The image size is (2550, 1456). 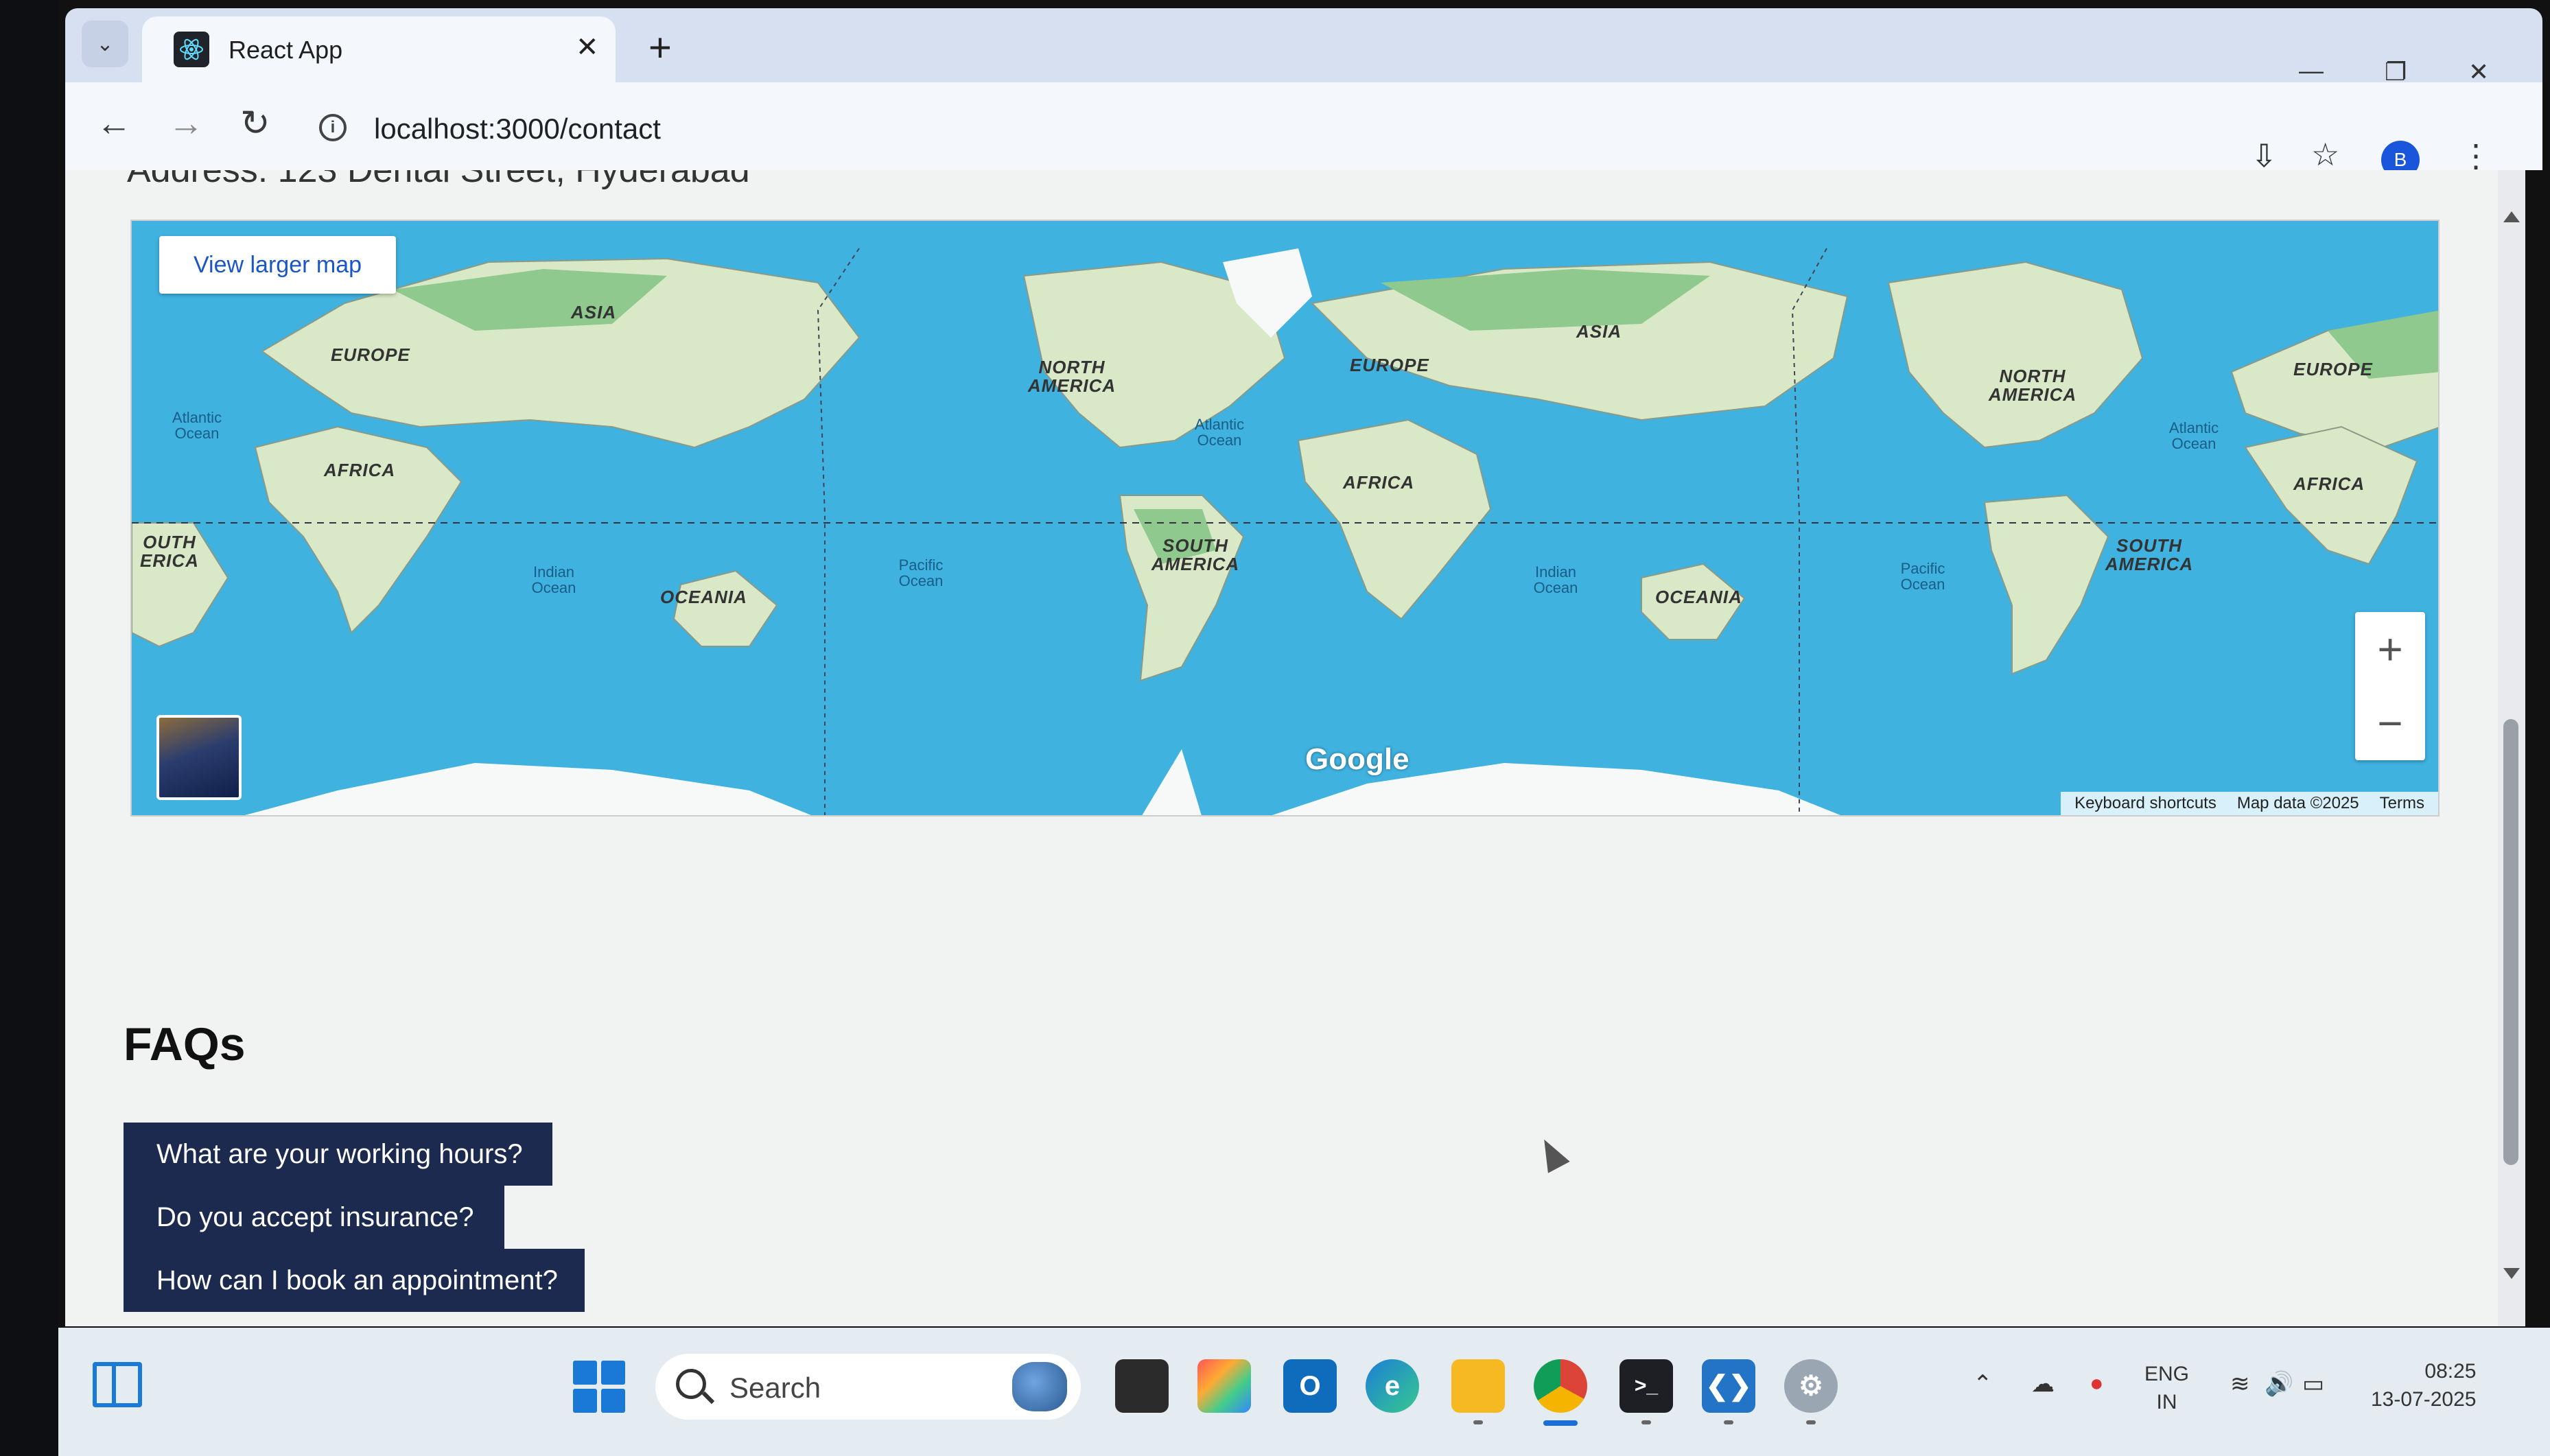 I want to click on minimize-icon: —, so click(x=2311, y=70).